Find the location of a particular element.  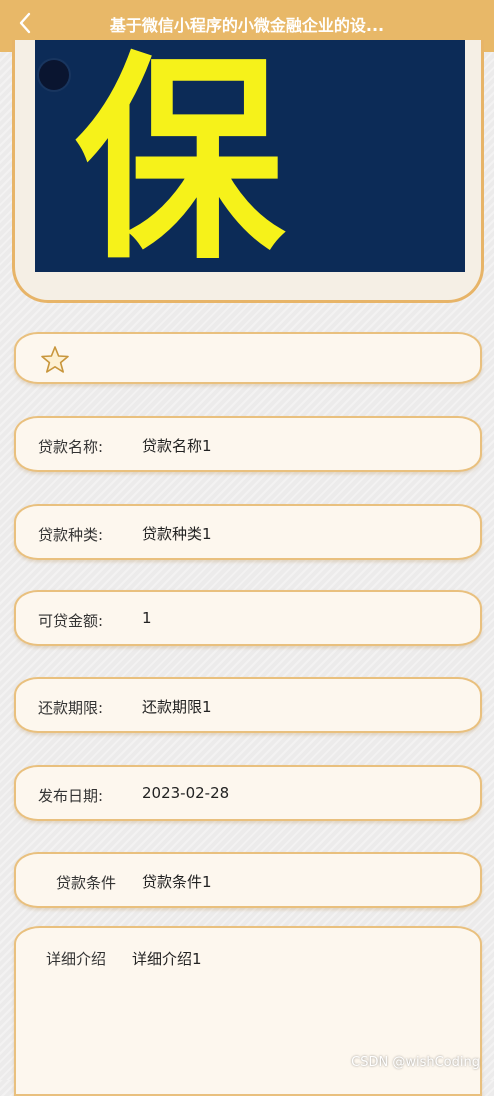

detail-row-loan-type: 贷款种类: 贷款种类1 is located at coordinates (248, 532).